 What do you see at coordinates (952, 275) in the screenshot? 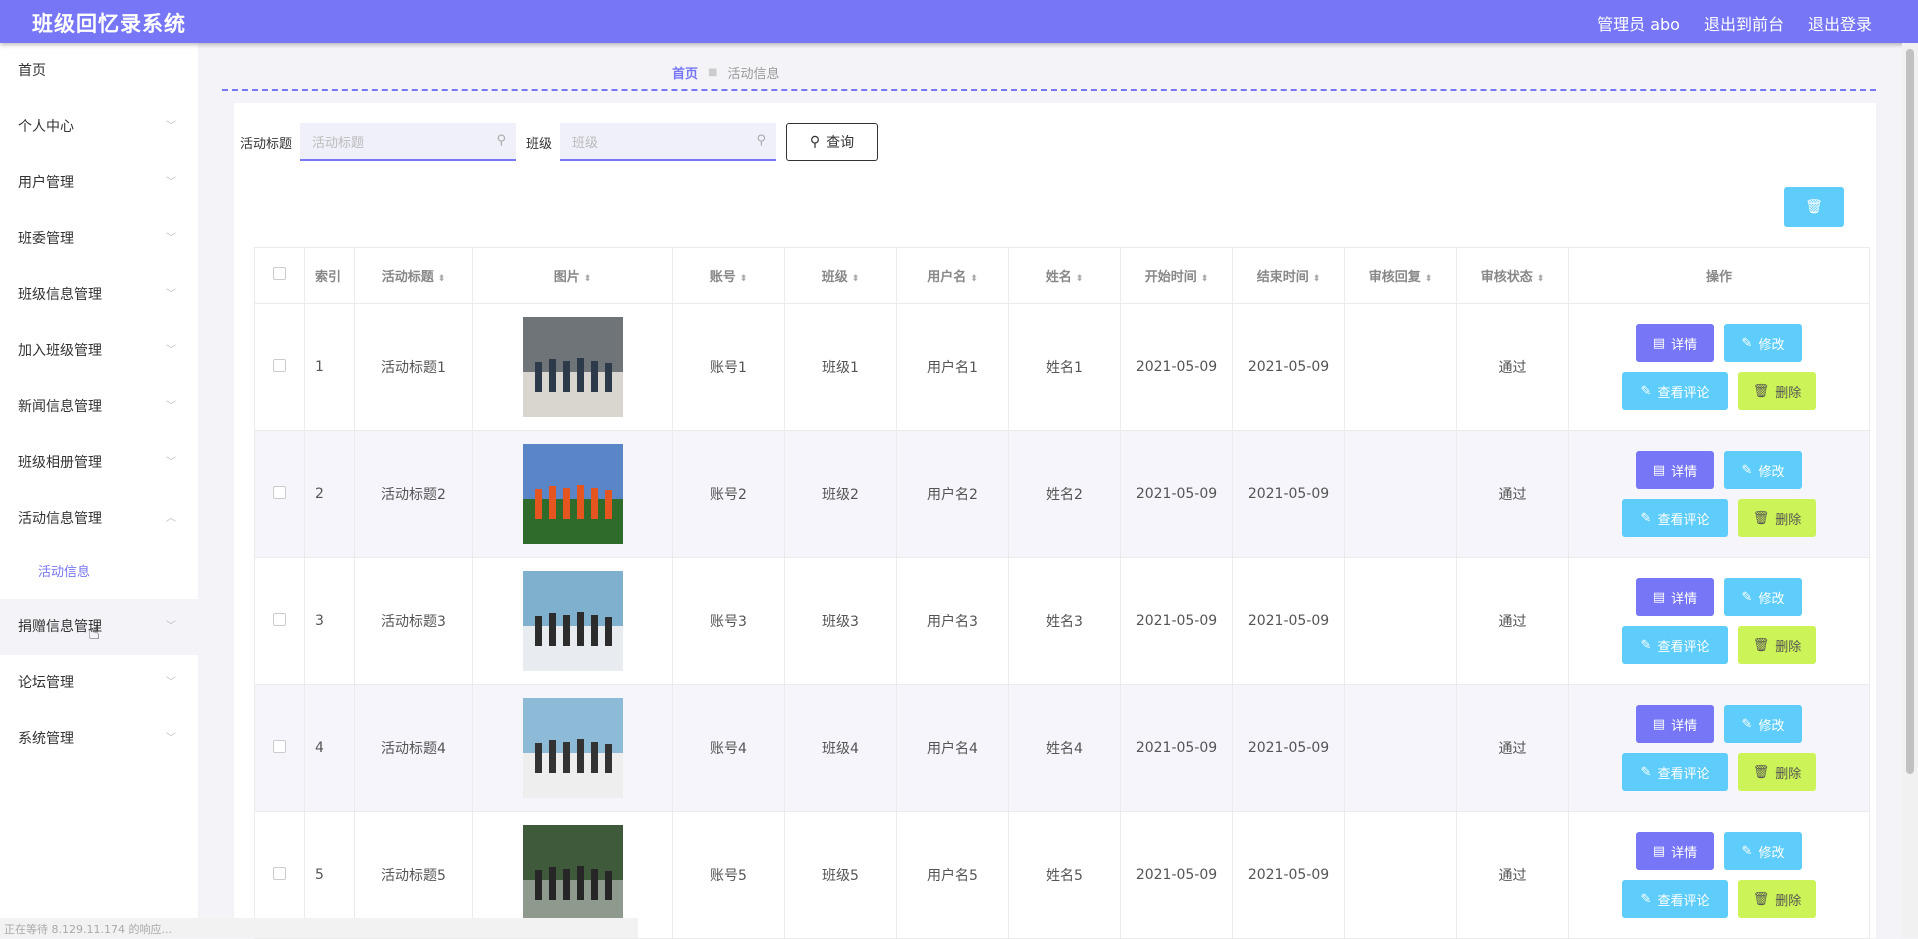
I see `column-header-username: 用户名 ⬍` at bounding box center [952, 275].